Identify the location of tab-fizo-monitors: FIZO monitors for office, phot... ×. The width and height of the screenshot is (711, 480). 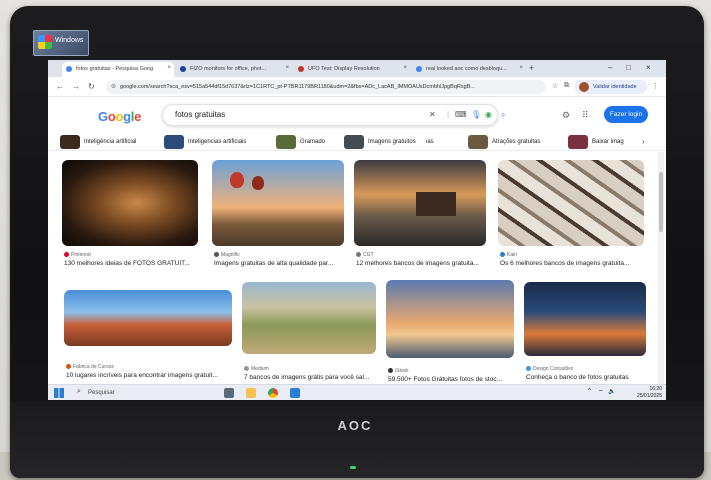
(234, 69).